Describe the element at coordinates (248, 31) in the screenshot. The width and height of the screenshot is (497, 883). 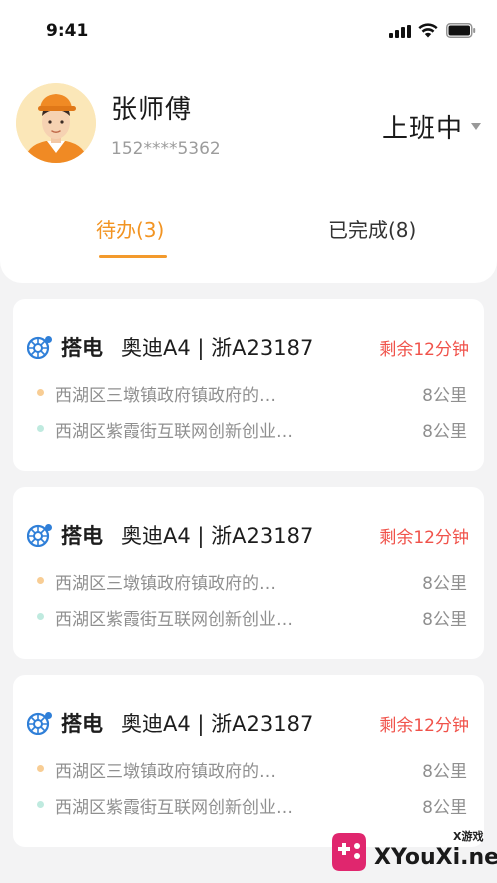
I see `status-bar: 9:41` at that location.